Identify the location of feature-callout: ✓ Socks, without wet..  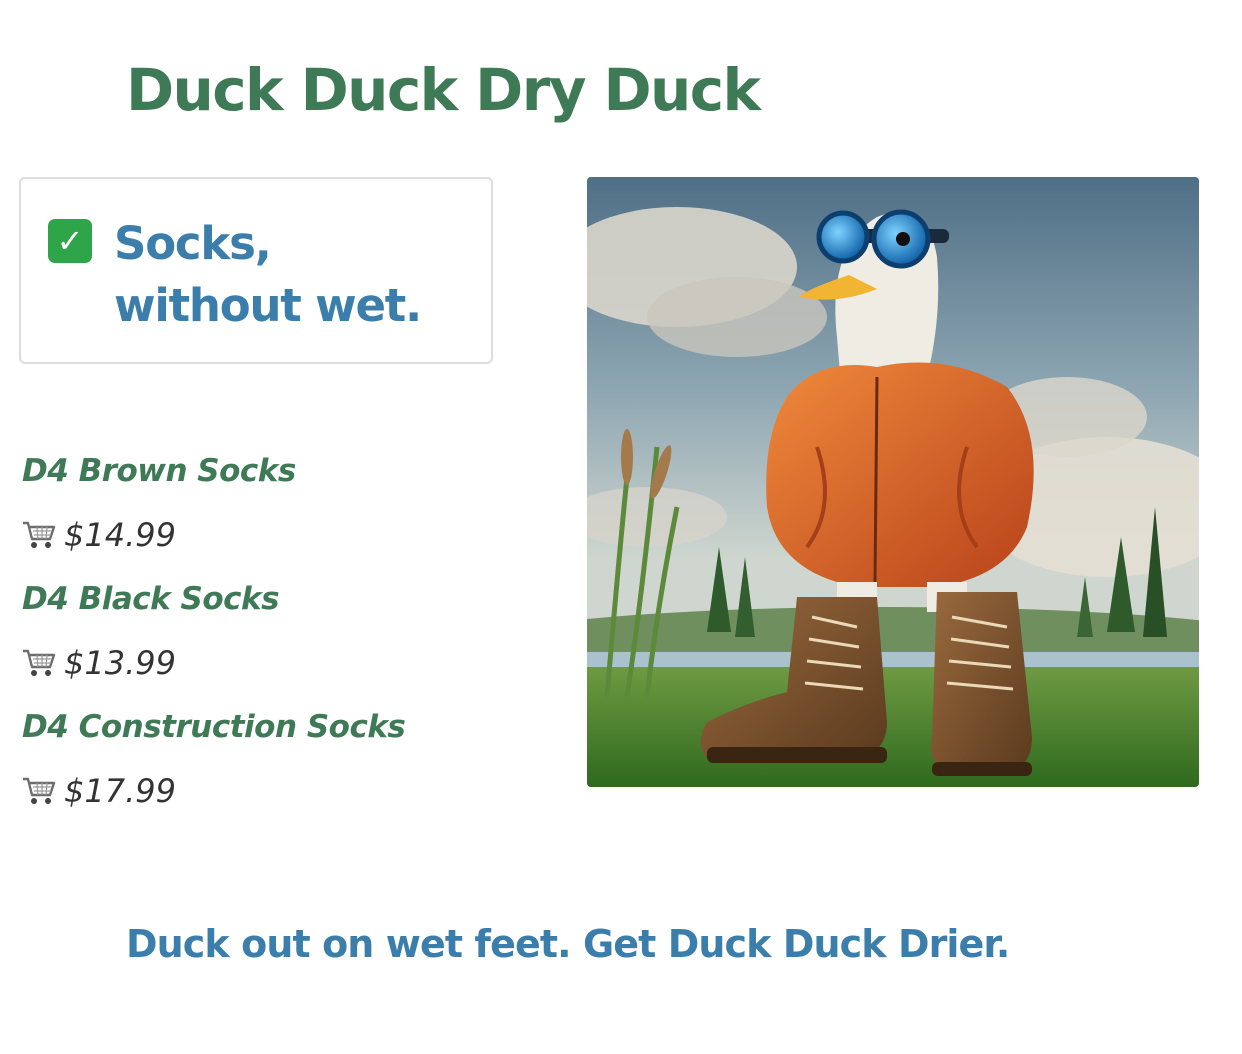
(256, 270).